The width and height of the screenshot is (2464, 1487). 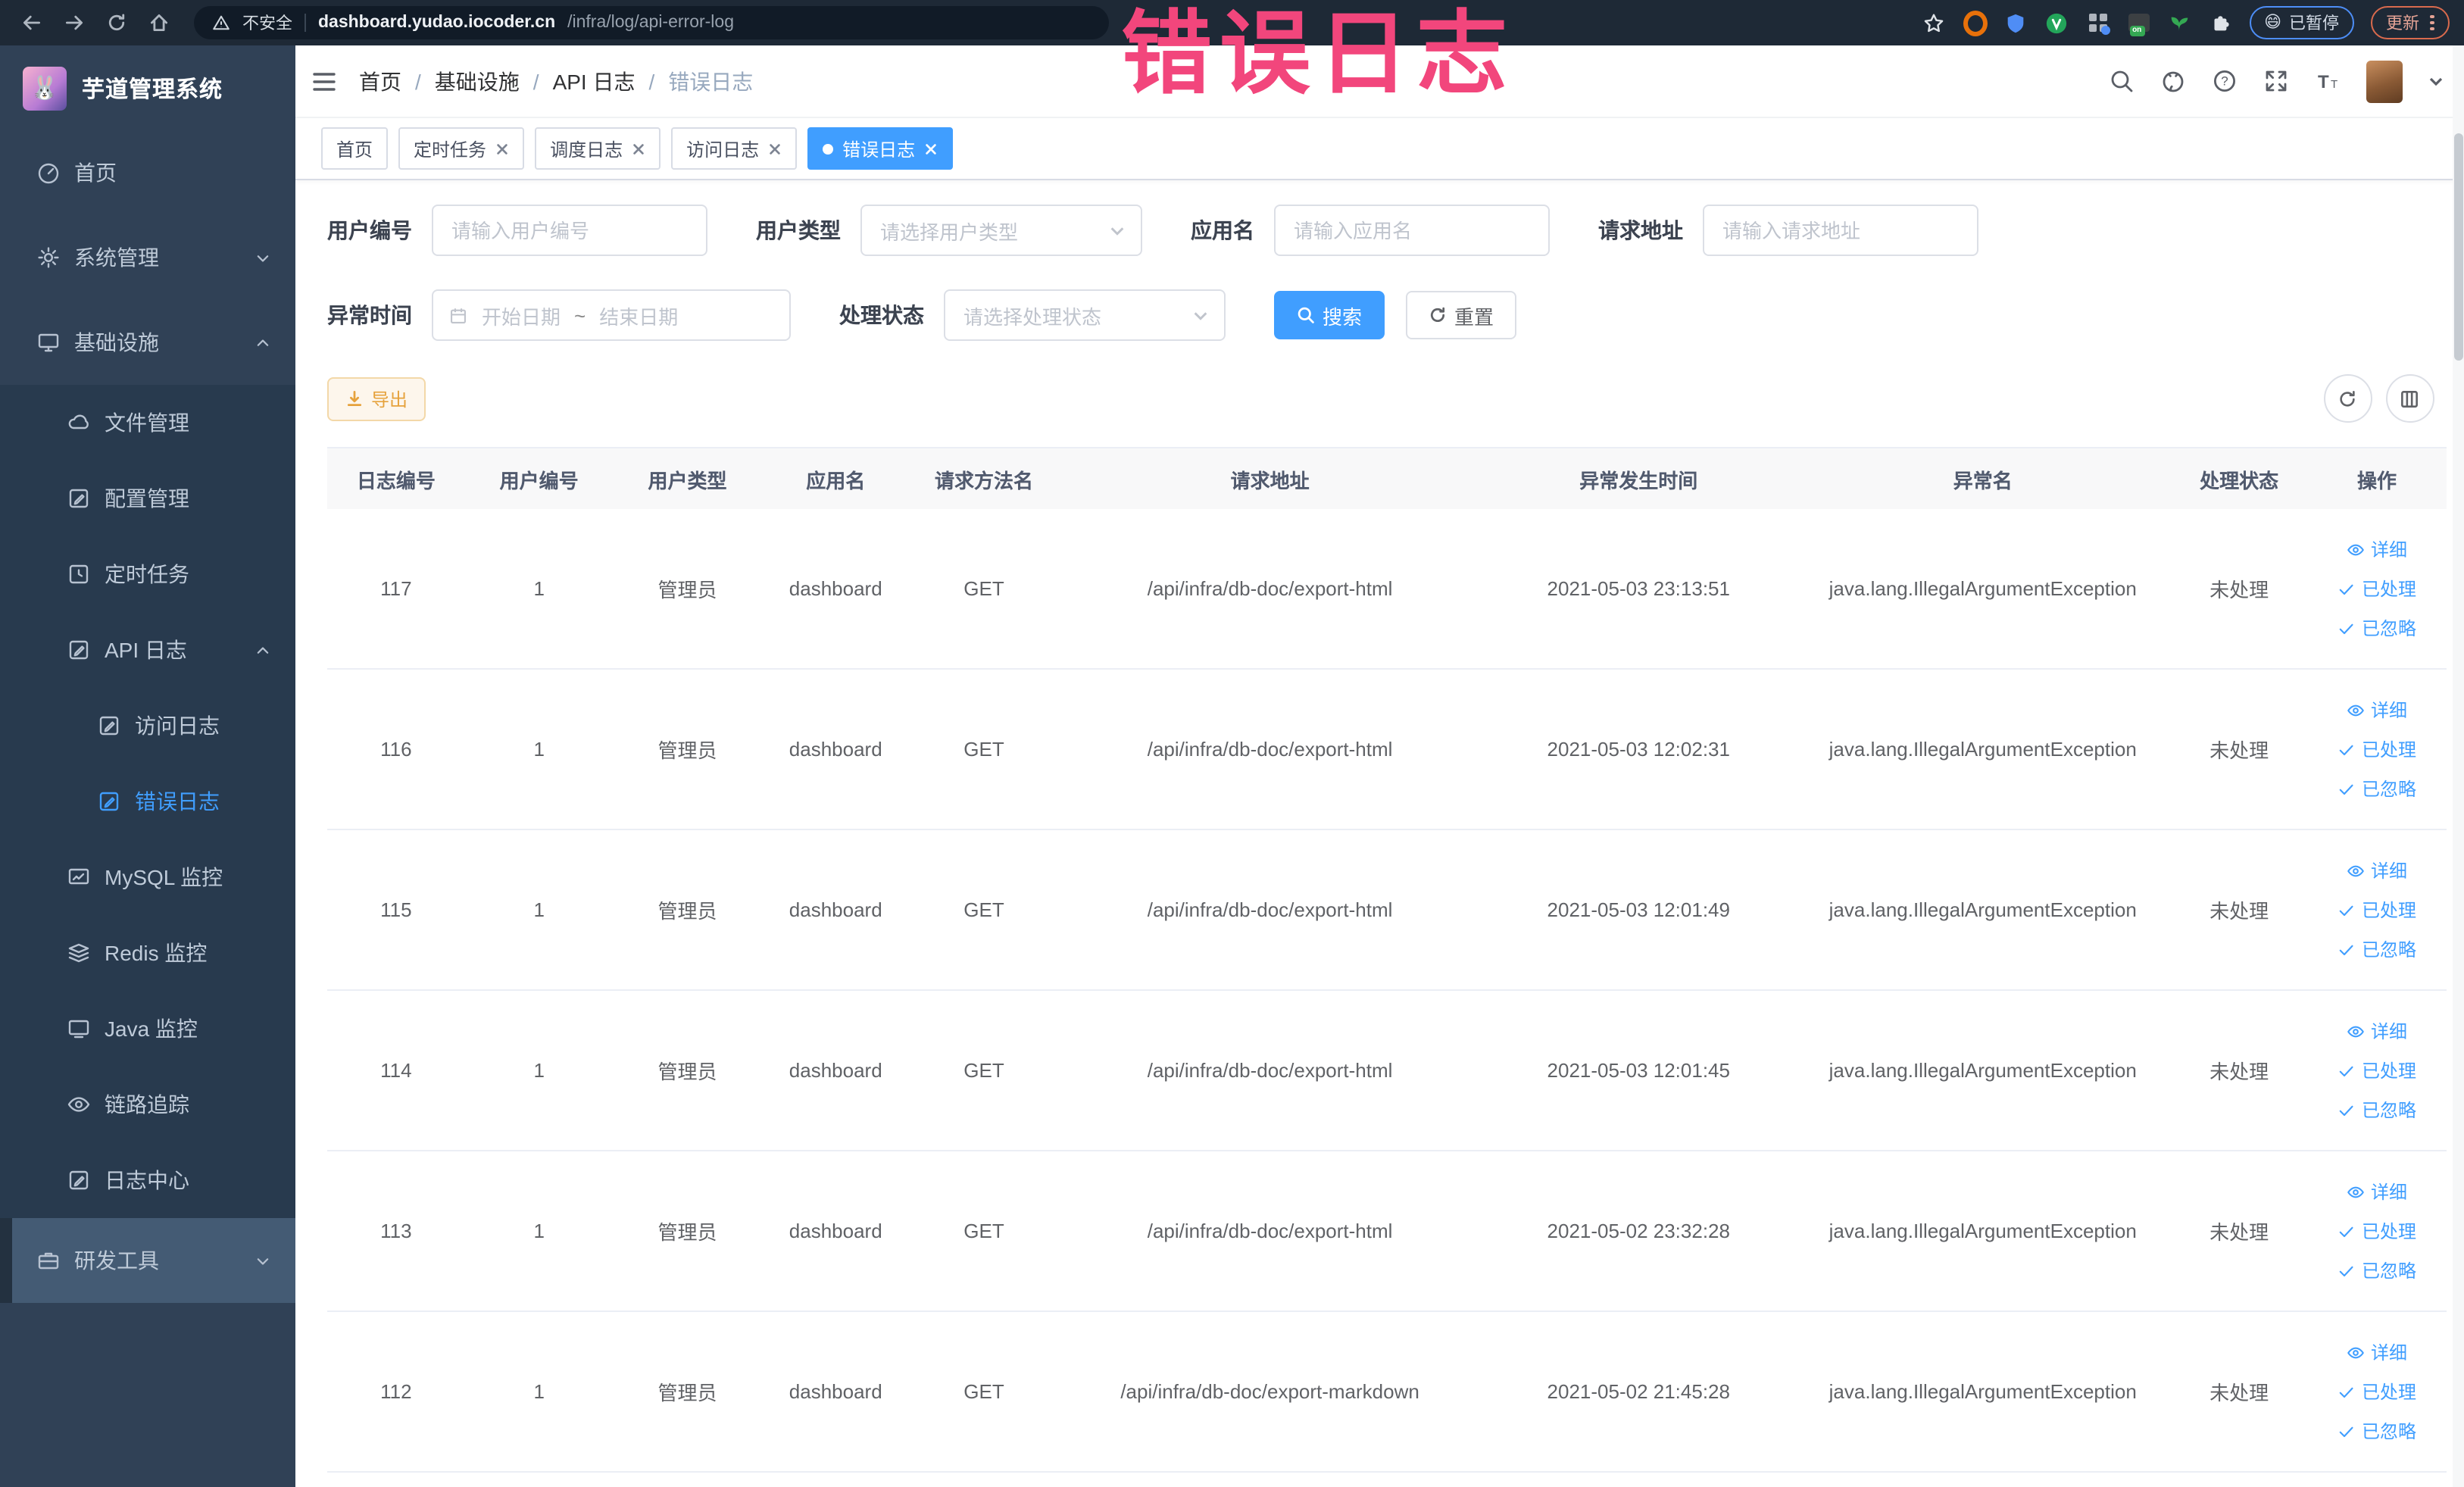 I want to click on user-menu-caret-icon, so click(x=2435, y=81).